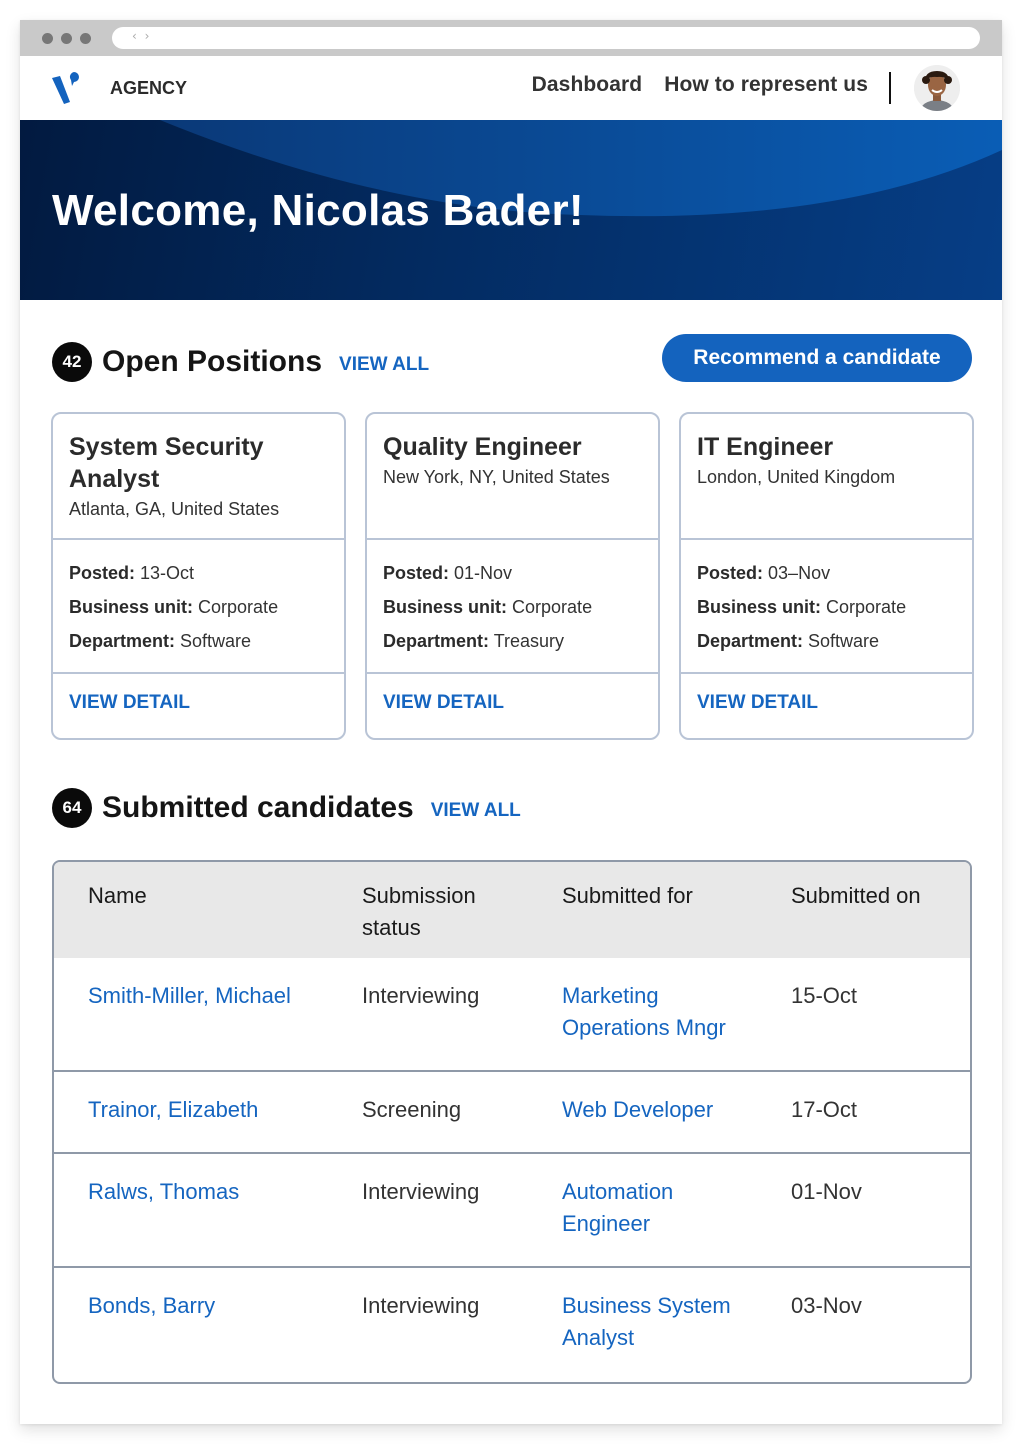 Image resolution: width=1022 pixels, height=1444 pixels. I want to click on open-positions-header: 42 Open Positions VIEW ALL, so click(240, 362).